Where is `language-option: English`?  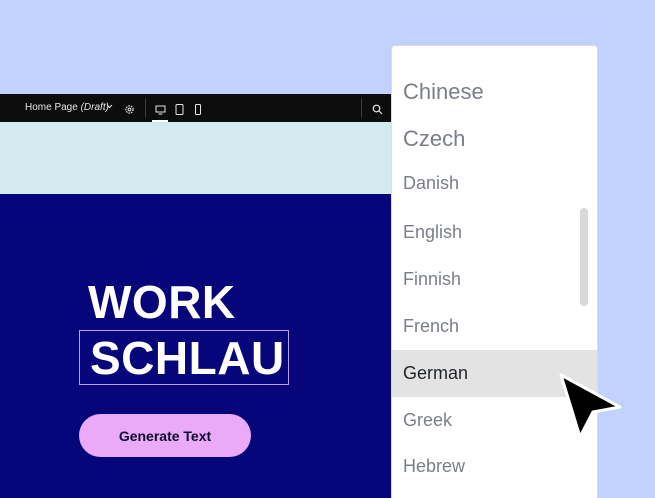 language-option: English is located at coordinates (494, 232).